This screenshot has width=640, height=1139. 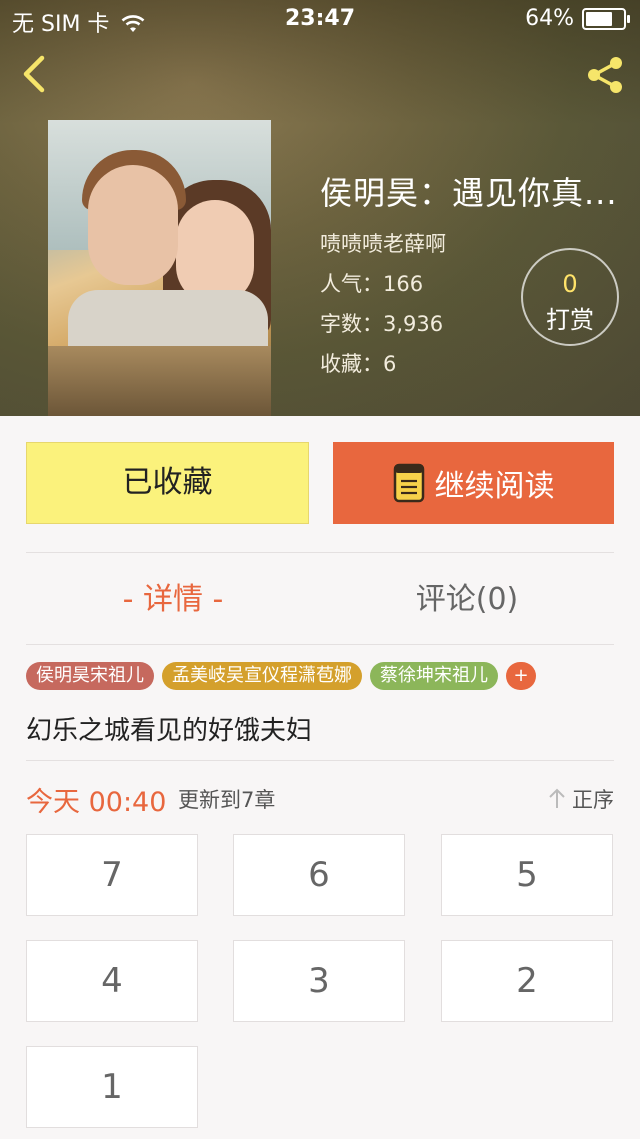 I want to click on share-icon, so click(x=605, y=75).